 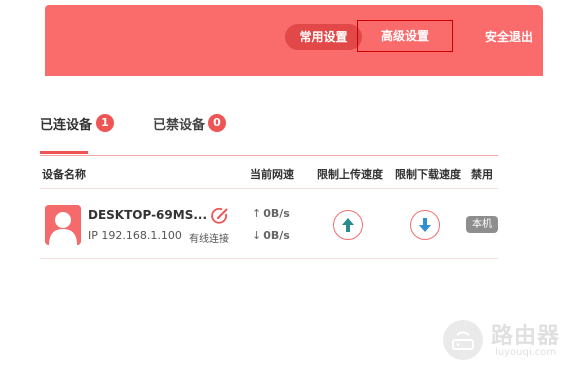 I want to click on device-ip: IP 192.168.1.100, so click(x=135, y=235).